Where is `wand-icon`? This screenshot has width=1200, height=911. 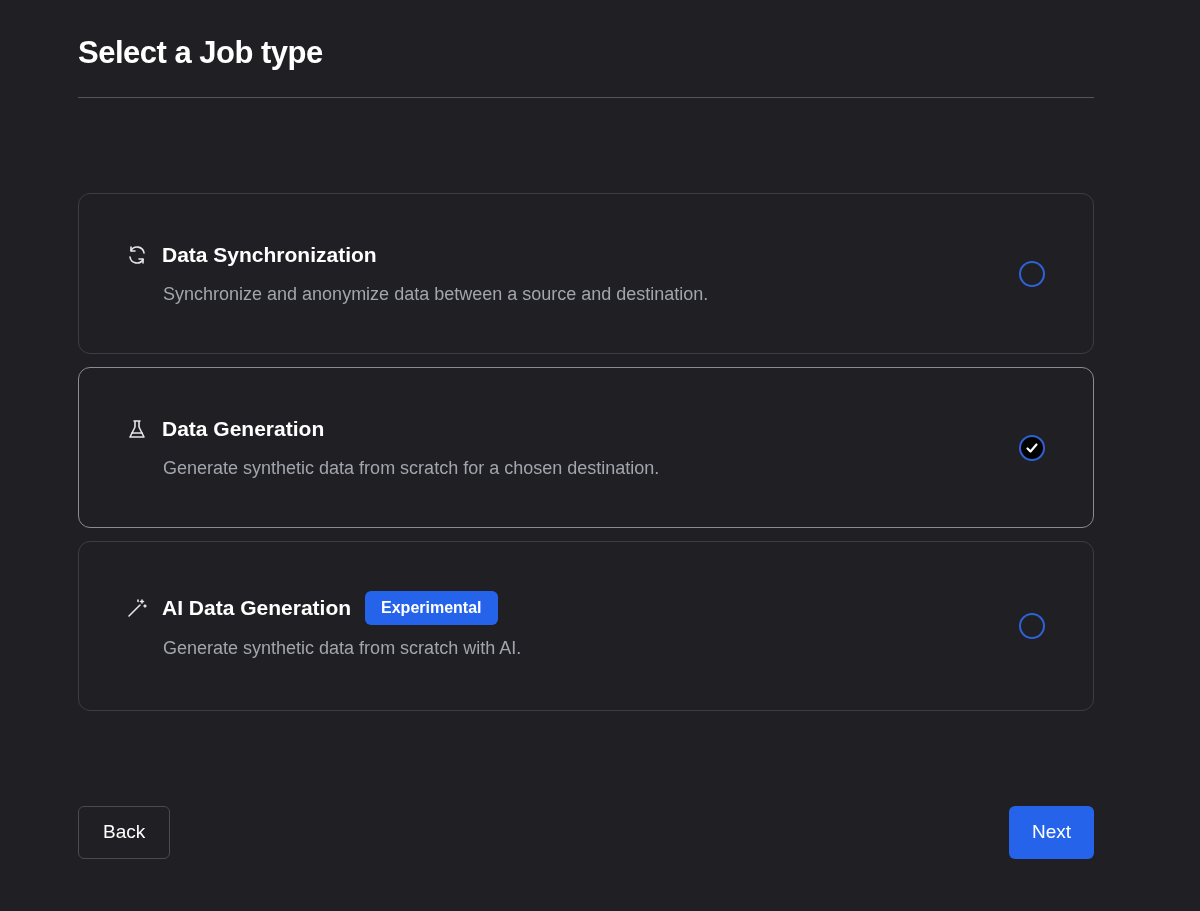 wand-icon is located at coordinates (137, 607).